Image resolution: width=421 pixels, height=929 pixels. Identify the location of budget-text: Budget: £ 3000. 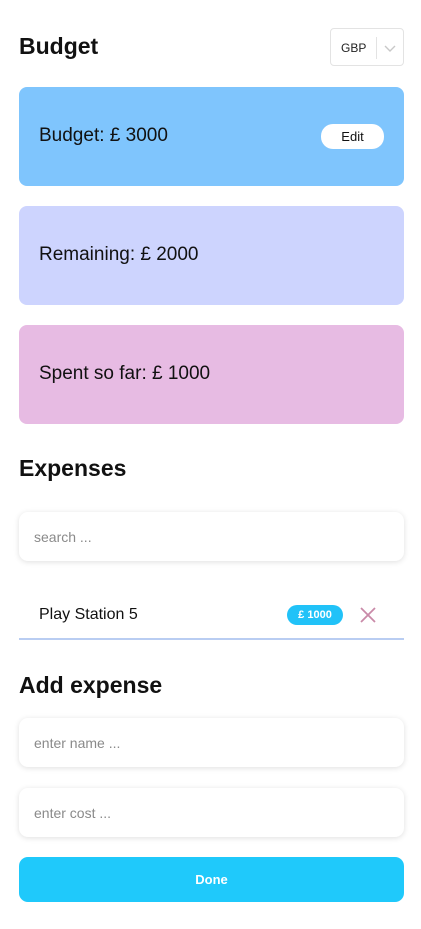
(103, 135).